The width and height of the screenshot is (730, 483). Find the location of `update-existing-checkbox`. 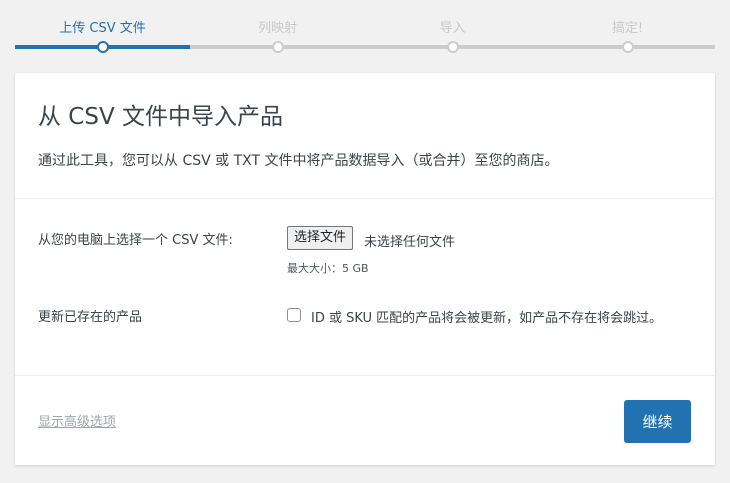

update-existing-checkbox is located at coordinates (294, 315).